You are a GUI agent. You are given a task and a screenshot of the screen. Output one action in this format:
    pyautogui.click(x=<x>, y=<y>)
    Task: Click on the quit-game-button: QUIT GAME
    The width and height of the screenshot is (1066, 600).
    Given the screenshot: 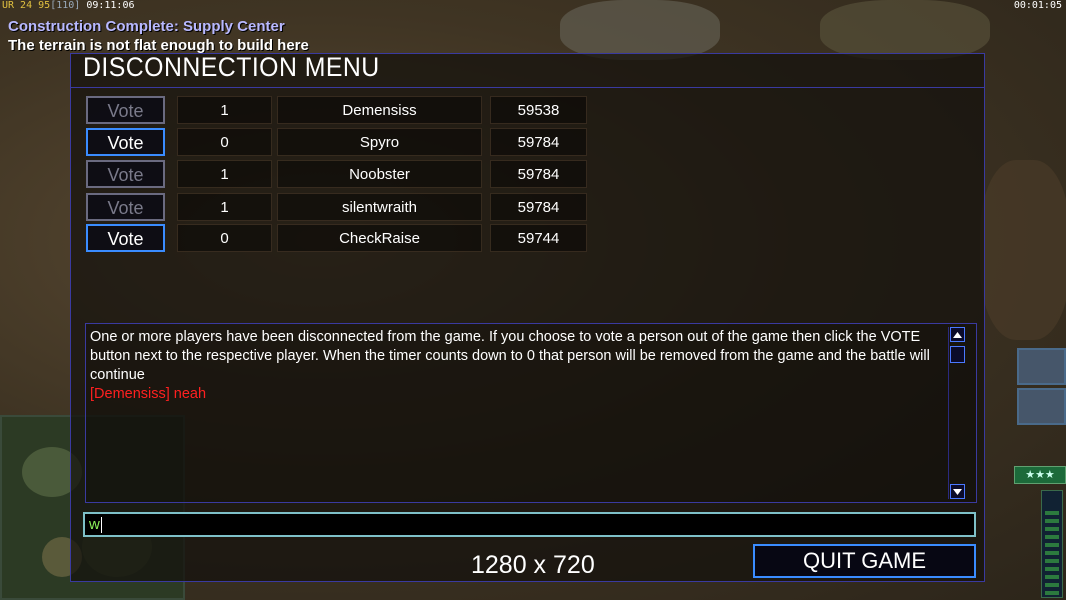 What is the action you would take?
    pyautogui.click(x=864, y=561)
    